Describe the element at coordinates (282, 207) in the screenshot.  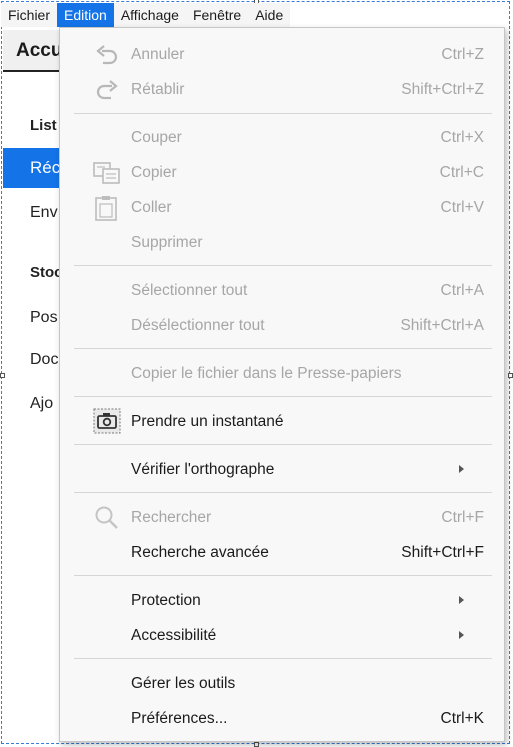
I see `menu-item-paste: Coller Ctrl+V` at that location.